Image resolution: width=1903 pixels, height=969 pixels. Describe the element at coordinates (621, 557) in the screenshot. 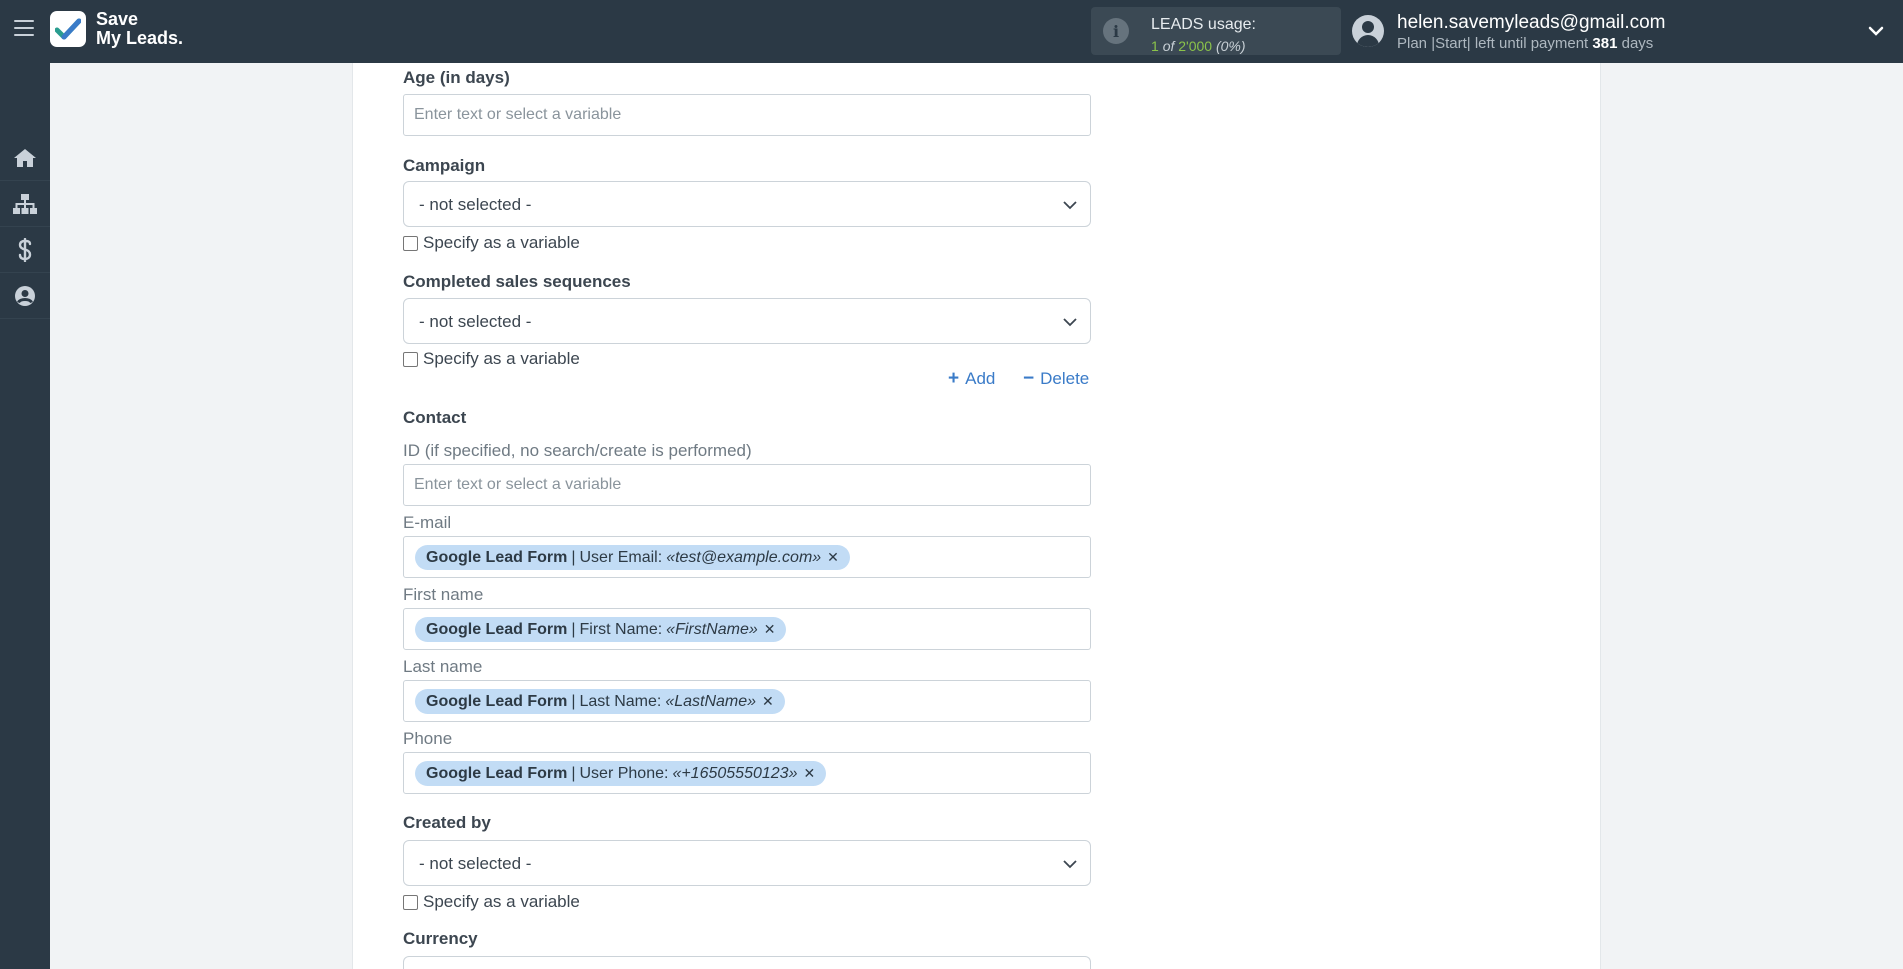

I see `tag-field-name: User Email:` at that location.